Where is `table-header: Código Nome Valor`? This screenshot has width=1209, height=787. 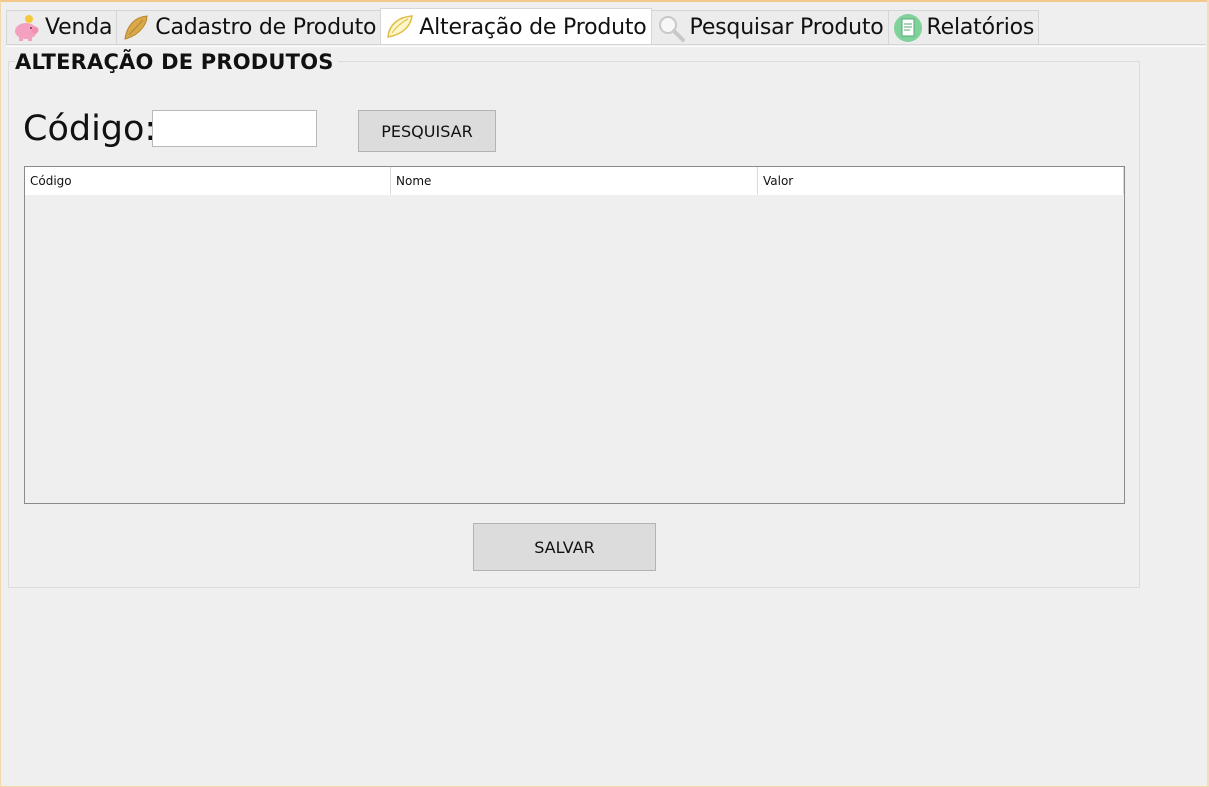
table-header: Código Nome Valor is located at coordinates (574, 181).